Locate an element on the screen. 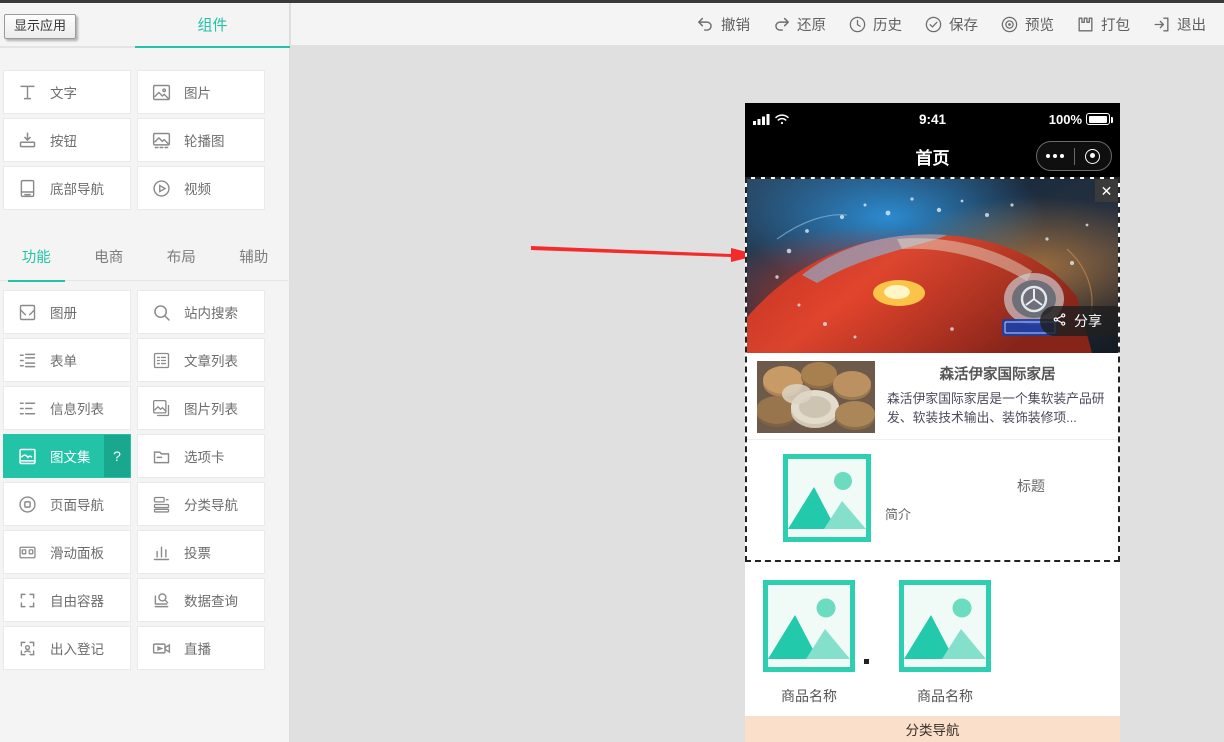 The width and height of the screenshot is (1224, 742). article-title: 森活伊家国际家居 is located at coordinates (997, 375).